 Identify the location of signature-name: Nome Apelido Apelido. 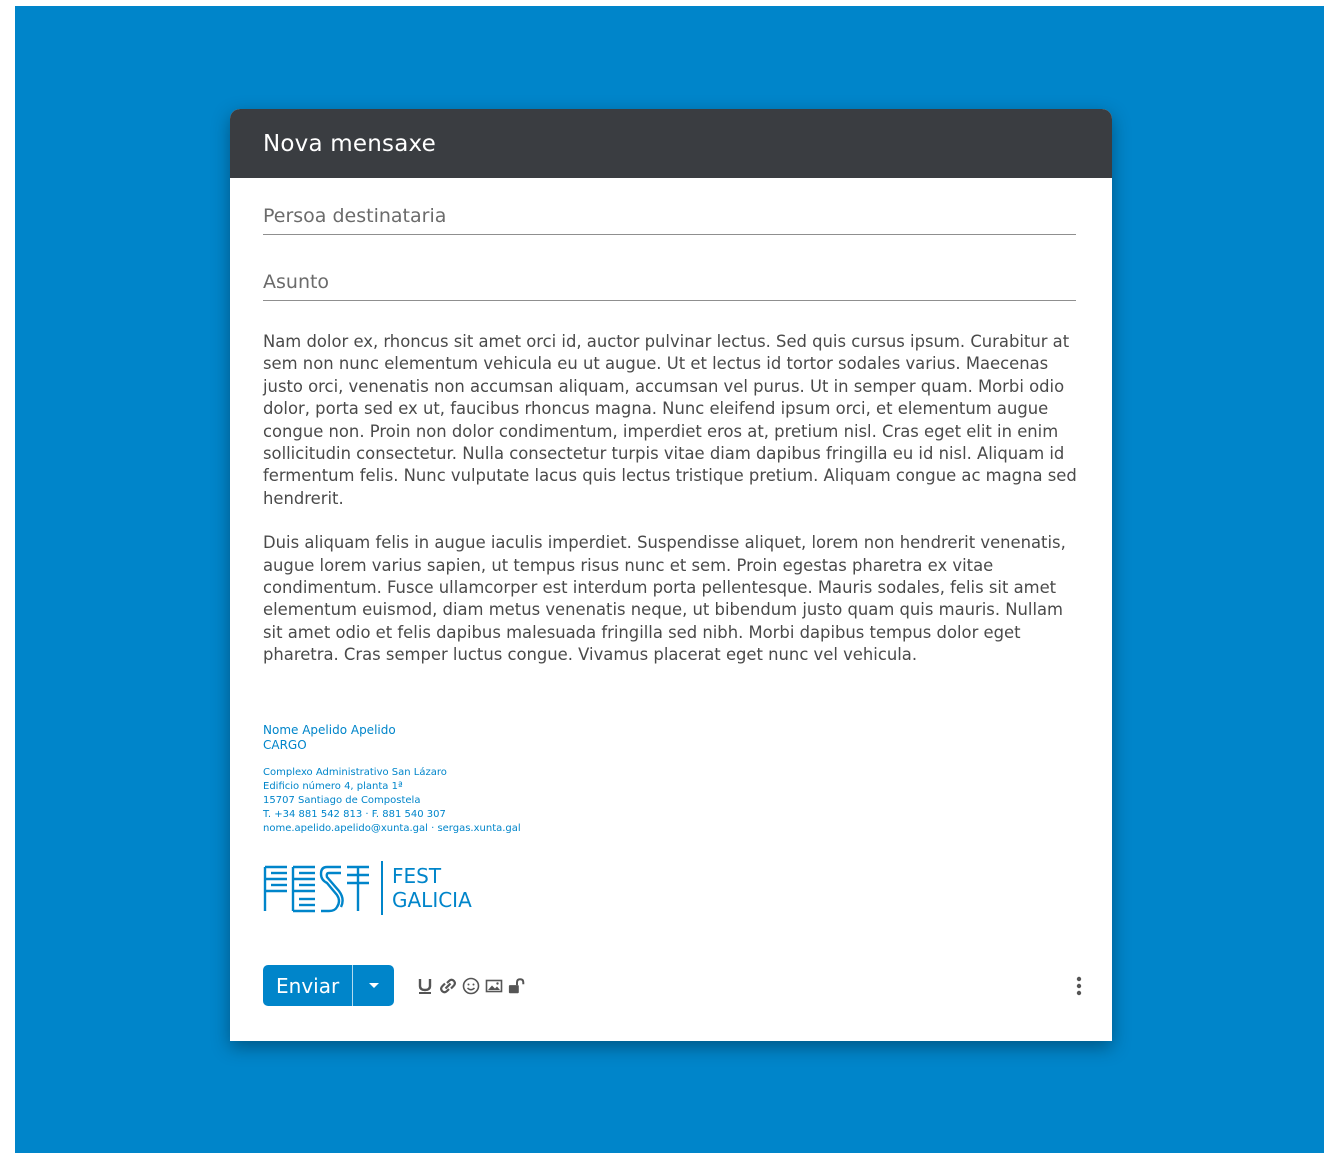
(329, 730).